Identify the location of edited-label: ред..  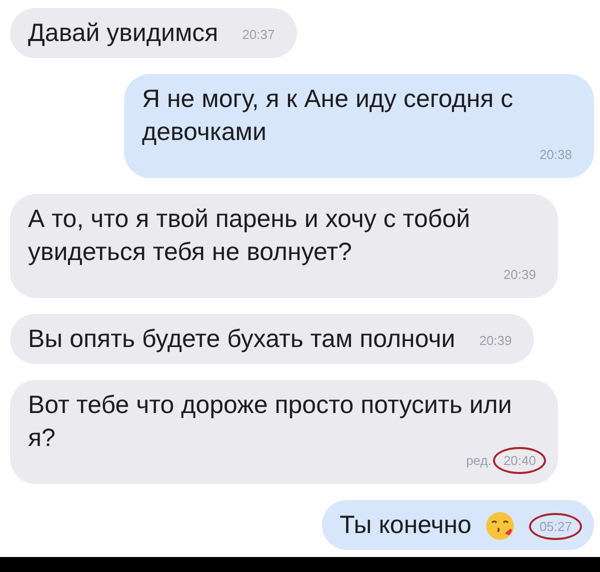
(479, 460).